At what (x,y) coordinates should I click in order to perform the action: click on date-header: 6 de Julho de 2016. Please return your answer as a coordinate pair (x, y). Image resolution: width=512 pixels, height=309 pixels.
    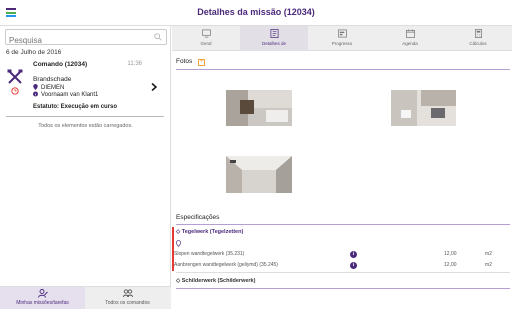
    Looking at the image, I should click on (34, 52).